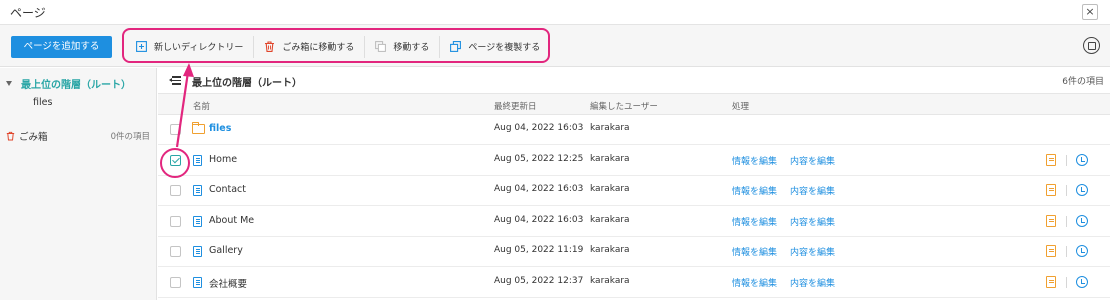 The image size is (1110, 300). I want to click on sidebar-item-root: 最上位の階層（ルート）, so click(68, 83).